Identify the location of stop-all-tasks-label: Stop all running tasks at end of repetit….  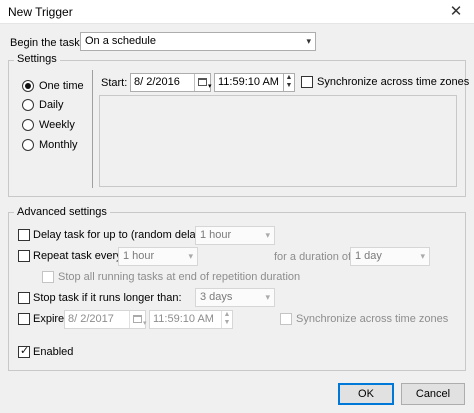
(179, 277).